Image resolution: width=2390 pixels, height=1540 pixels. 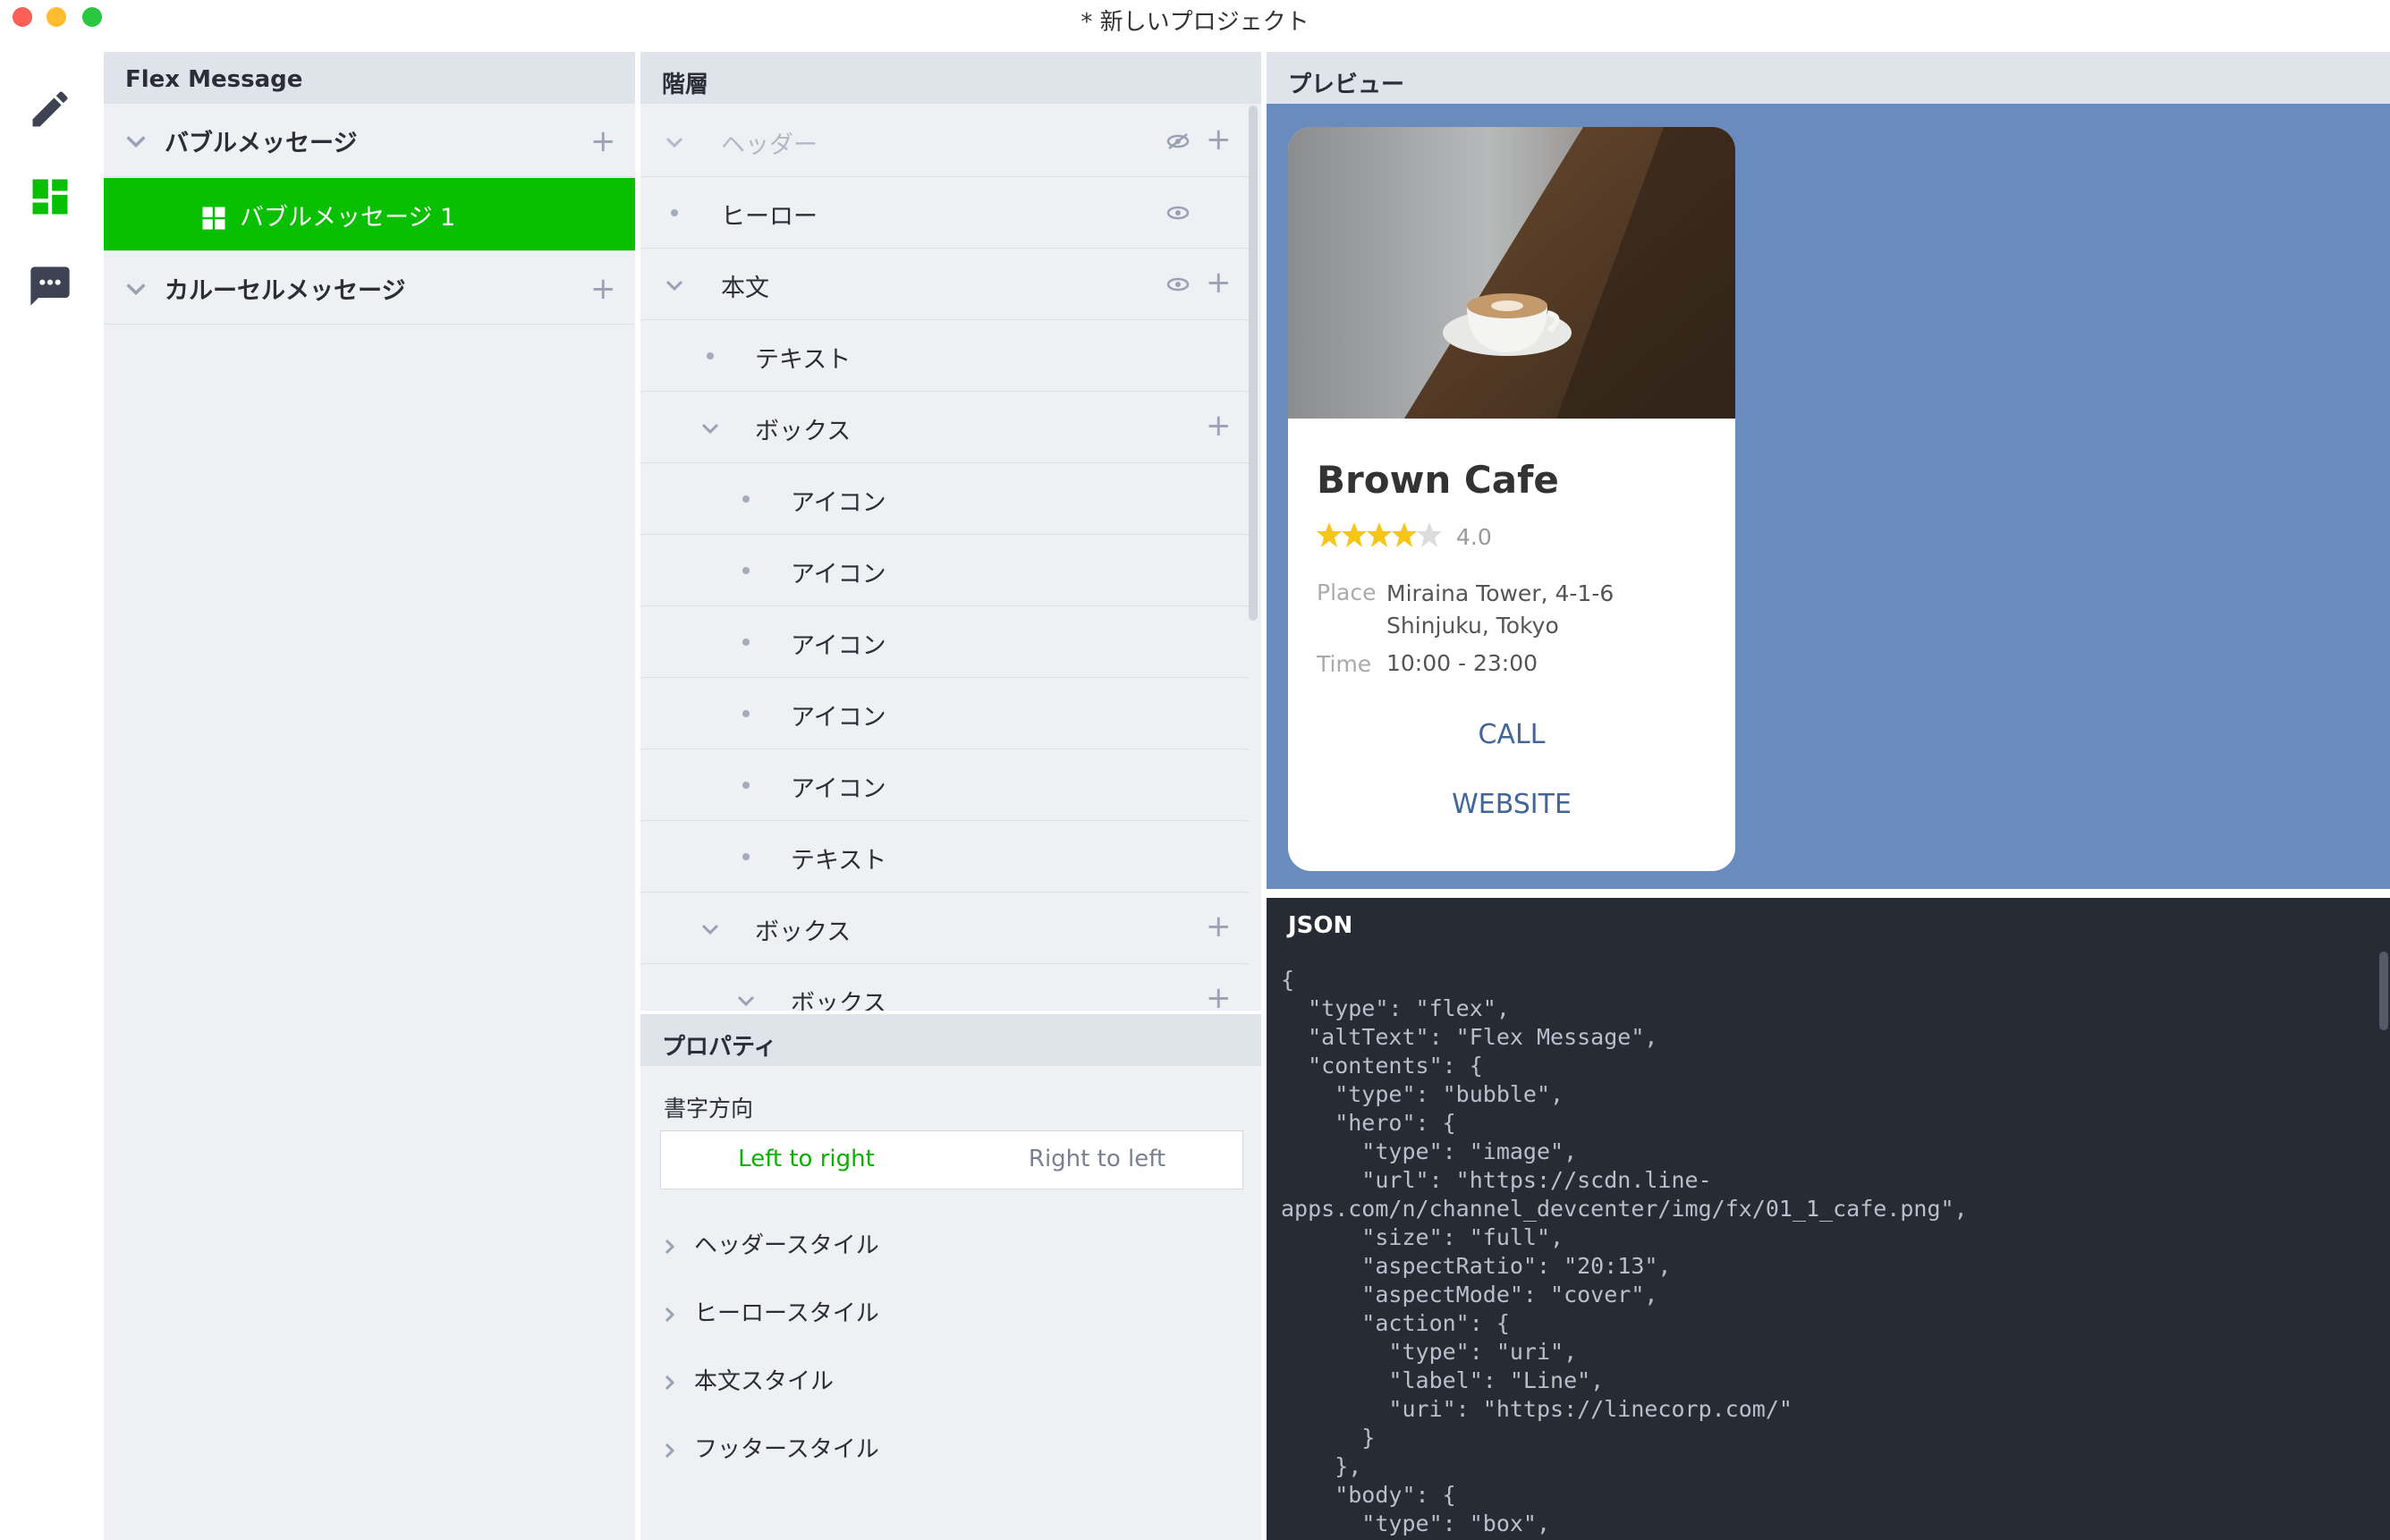 What do you see at coordinates (1321, 1466) in the screenshot?
I see `json-code-line: },` at bounding box center [1321, 1466].